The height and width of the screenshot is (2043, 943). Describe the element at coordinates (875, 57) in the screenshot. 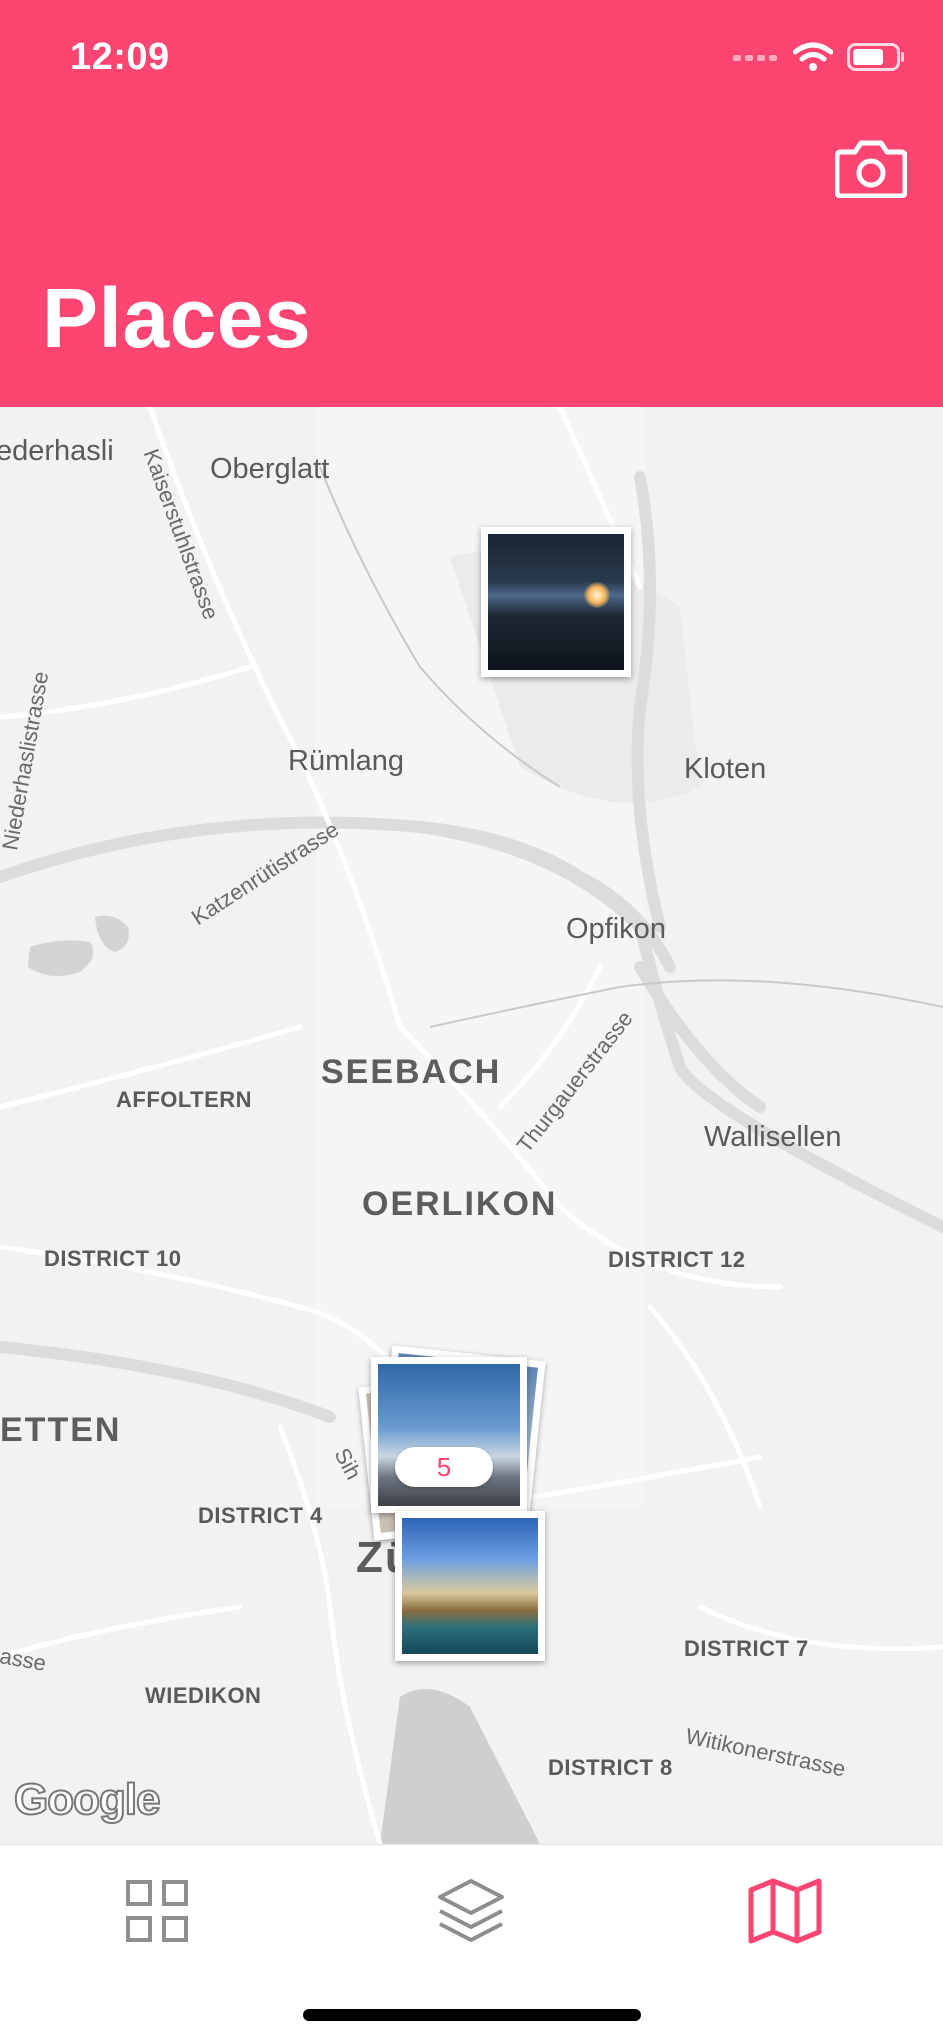

I see `battery-icon` at that location.